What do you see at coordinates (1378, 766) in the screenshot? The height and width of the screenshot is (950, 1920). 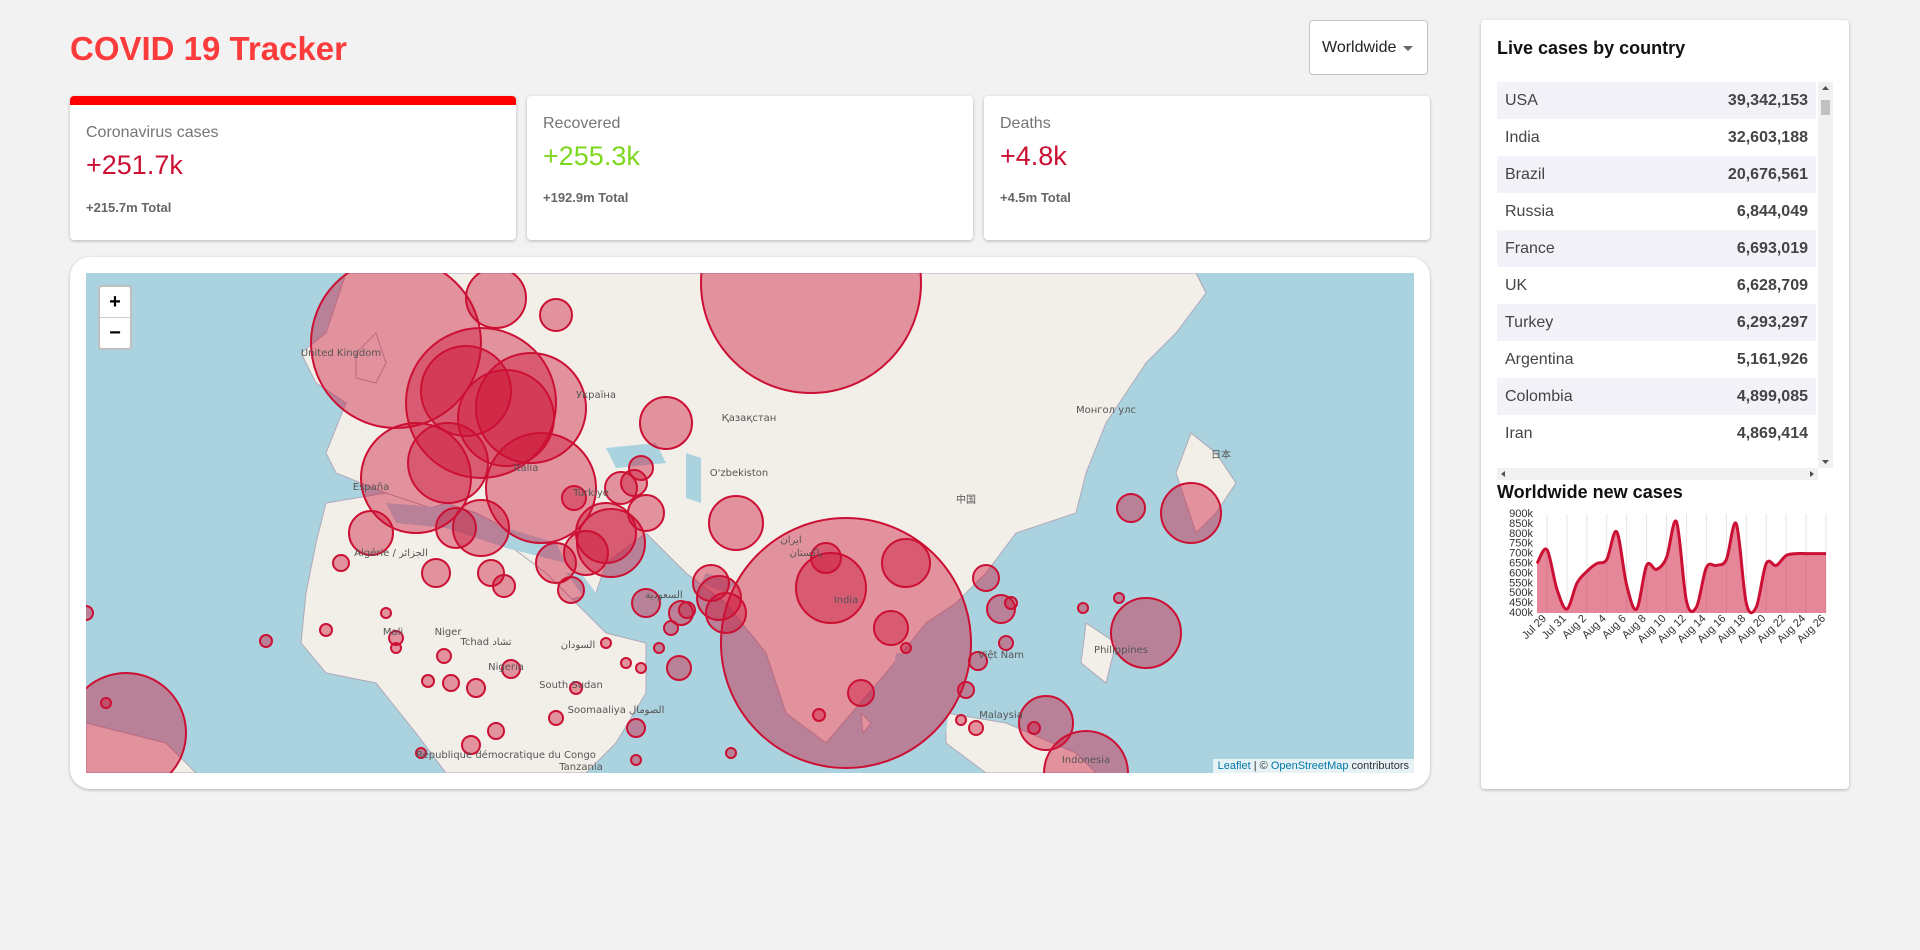 I see `attribution-suffix: contributors` at bounding box center [1378, 766].